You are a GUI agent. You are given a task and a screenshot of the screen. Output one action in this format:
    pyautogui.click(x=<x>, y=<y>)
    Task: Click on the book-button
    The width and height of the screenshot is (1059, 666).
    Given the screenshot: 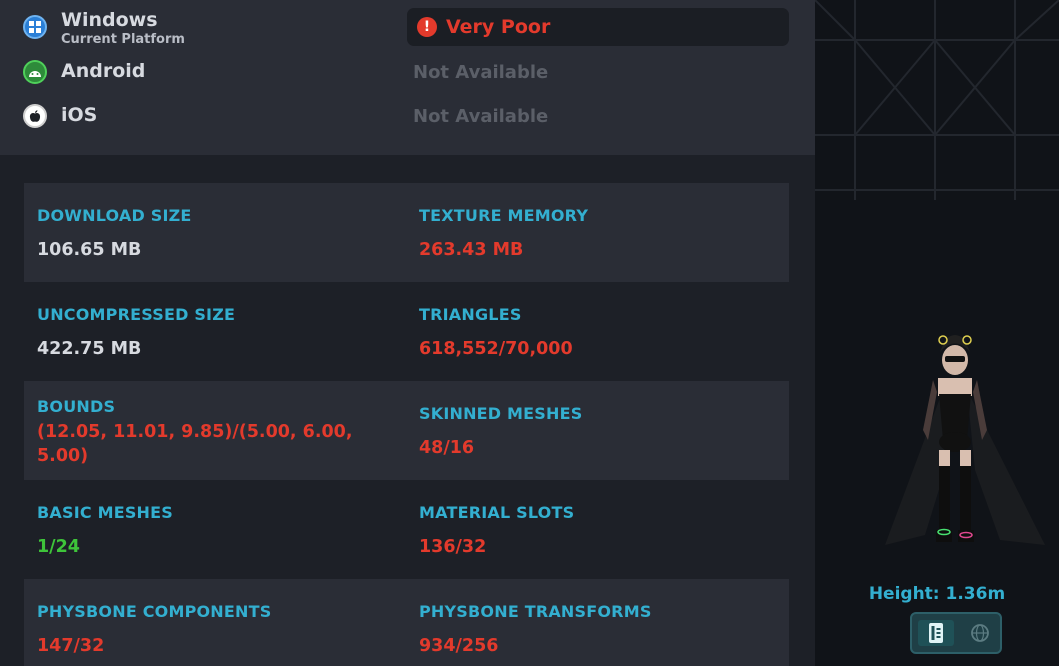 What is the action you would take?
    pyautogui.click(x=936, y=633)
    